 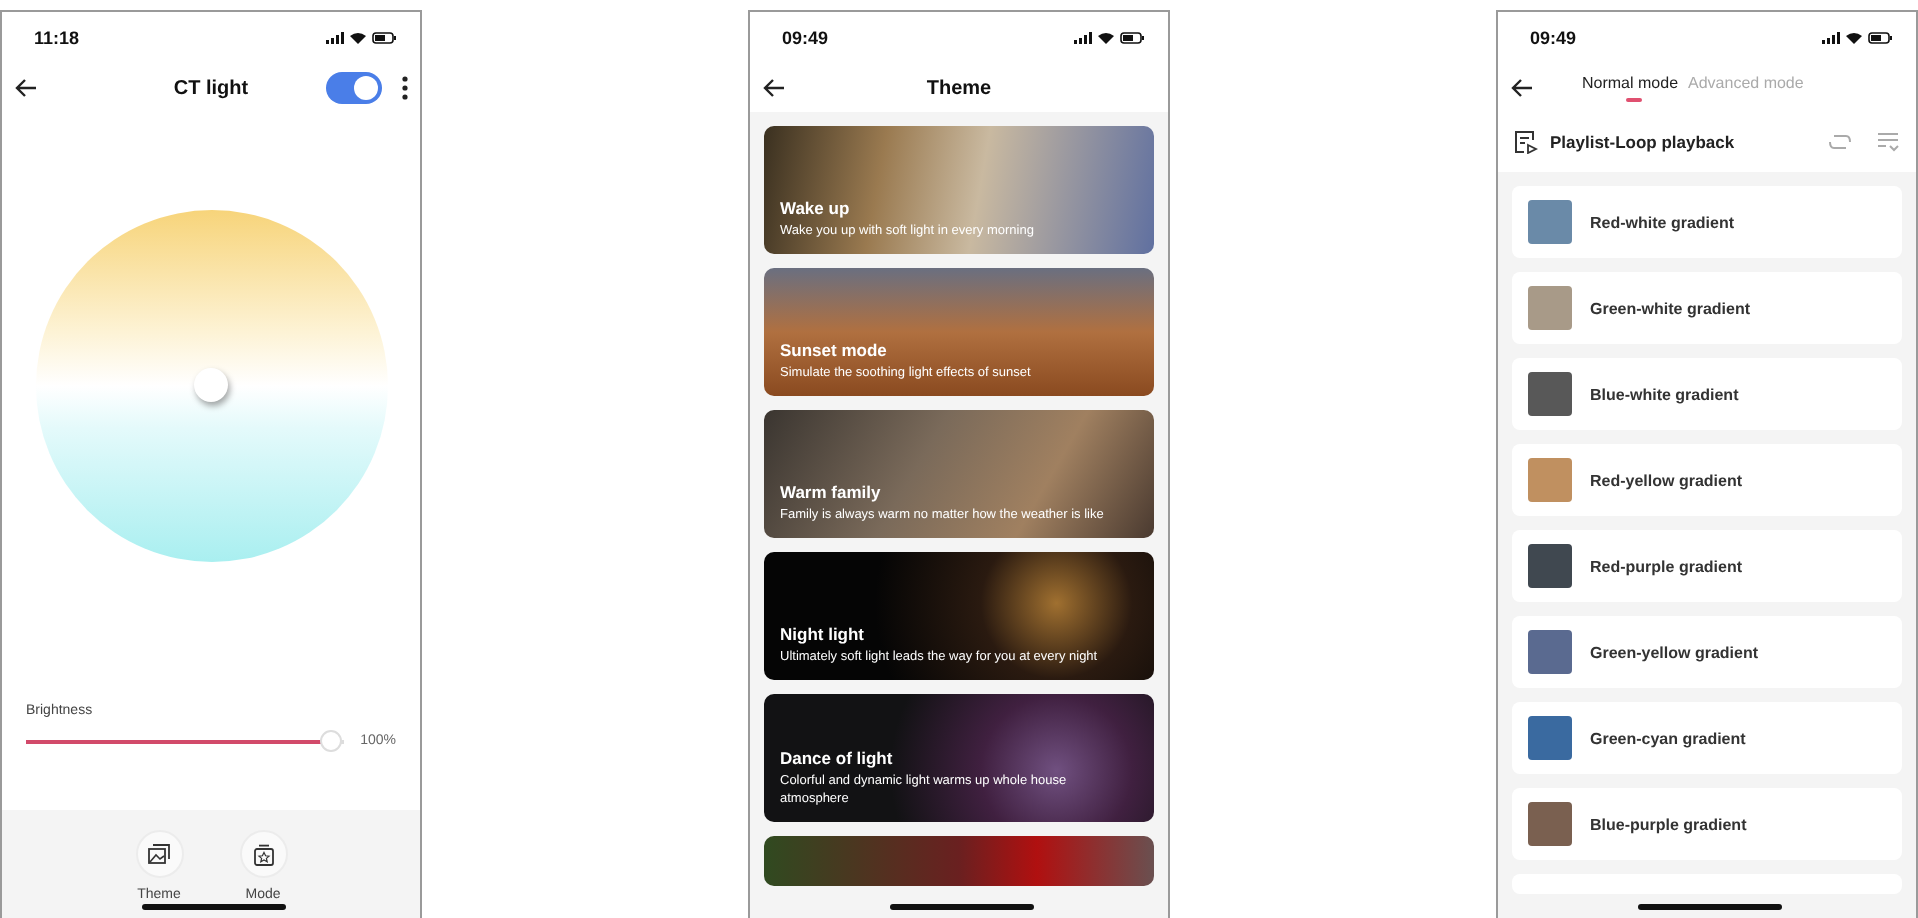 I want to click on scene-item: Red-purple gradient, so click(x=1707, y=566).